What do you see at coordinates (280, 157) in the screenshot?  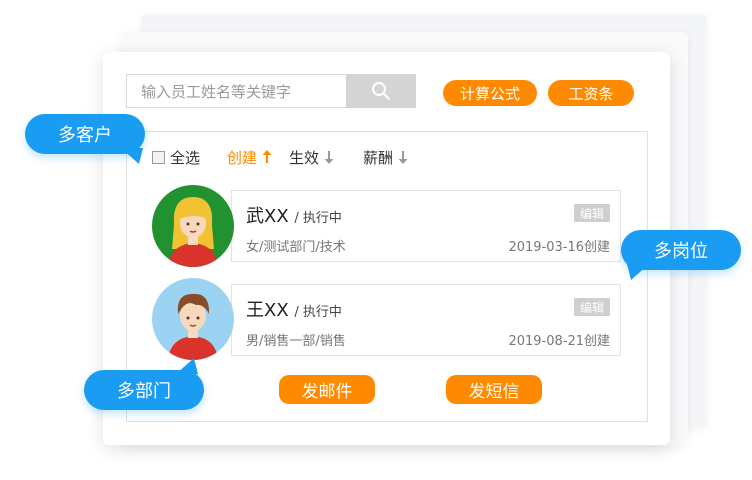 I see `sort-filter-bar: 全选 创建 生效 薪酬` at bounding box center [280, 157].